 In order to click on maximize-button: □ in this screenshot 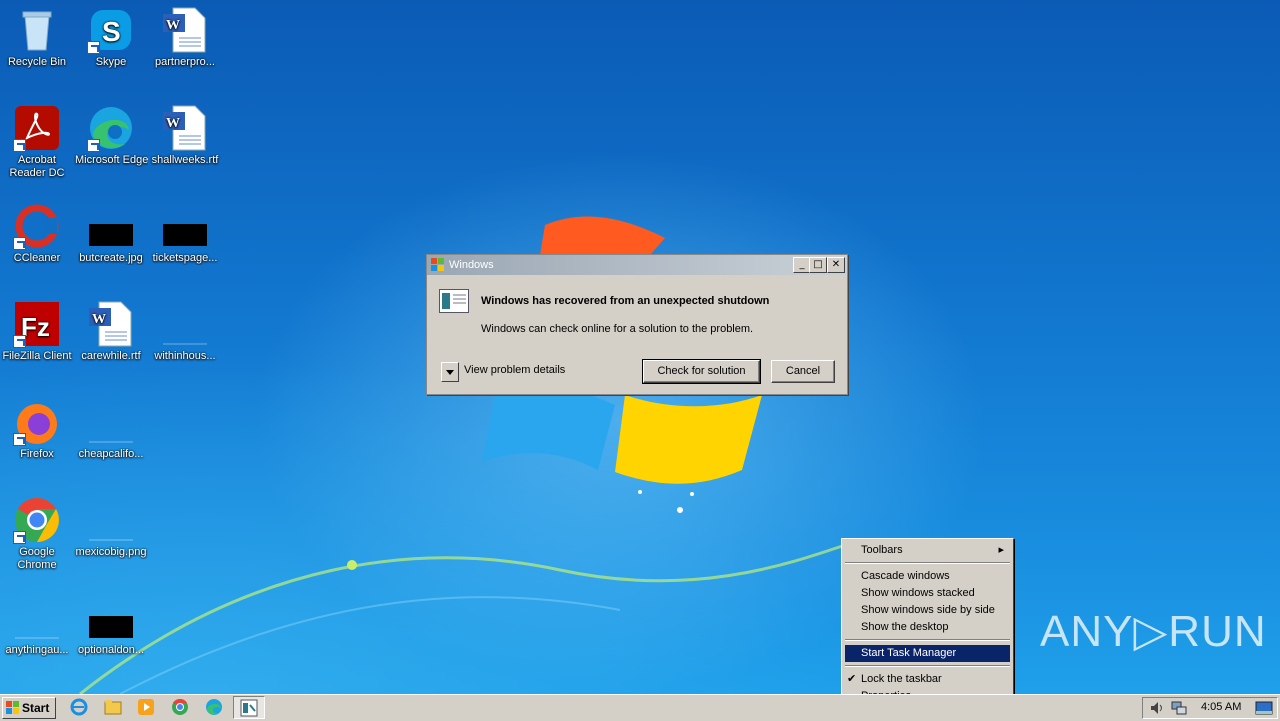, I will do `click(818, 265)`.